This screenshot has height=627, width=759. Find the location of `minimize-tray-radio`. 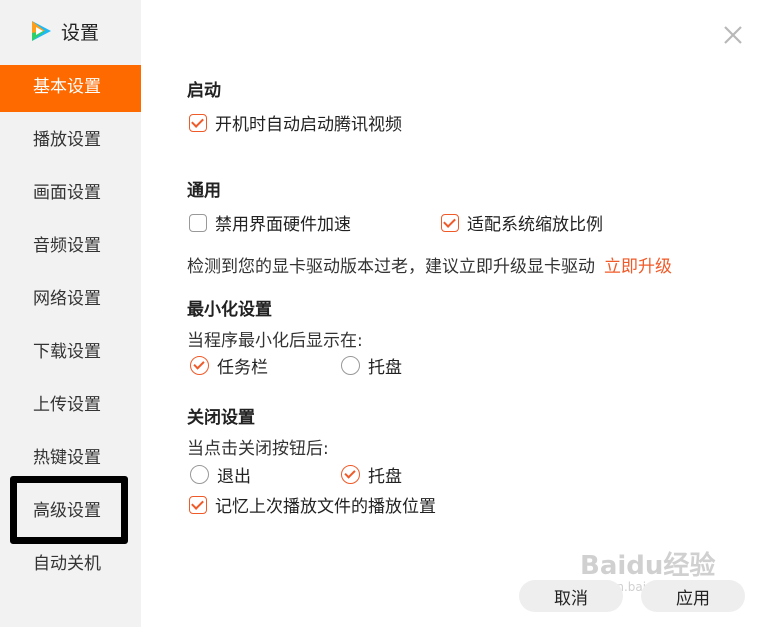

minimize-tray-radio is located at coordinates (350, 365).